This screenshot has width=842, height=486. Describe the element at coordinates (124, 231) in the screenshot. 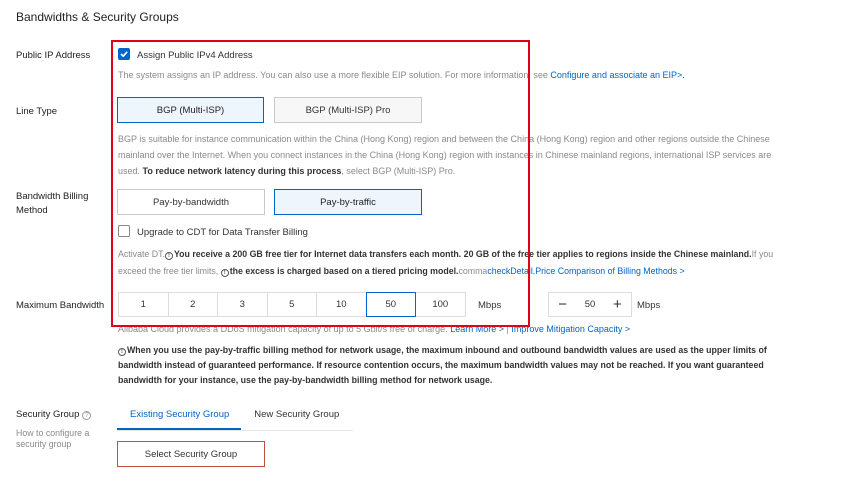

I see `cdt-checkbox` at that location.